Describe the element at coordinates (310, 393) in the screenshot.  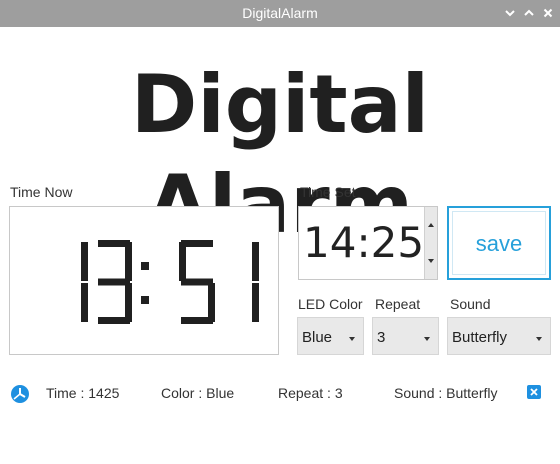
I see `status-repeat: Repeat : 3` at that location.